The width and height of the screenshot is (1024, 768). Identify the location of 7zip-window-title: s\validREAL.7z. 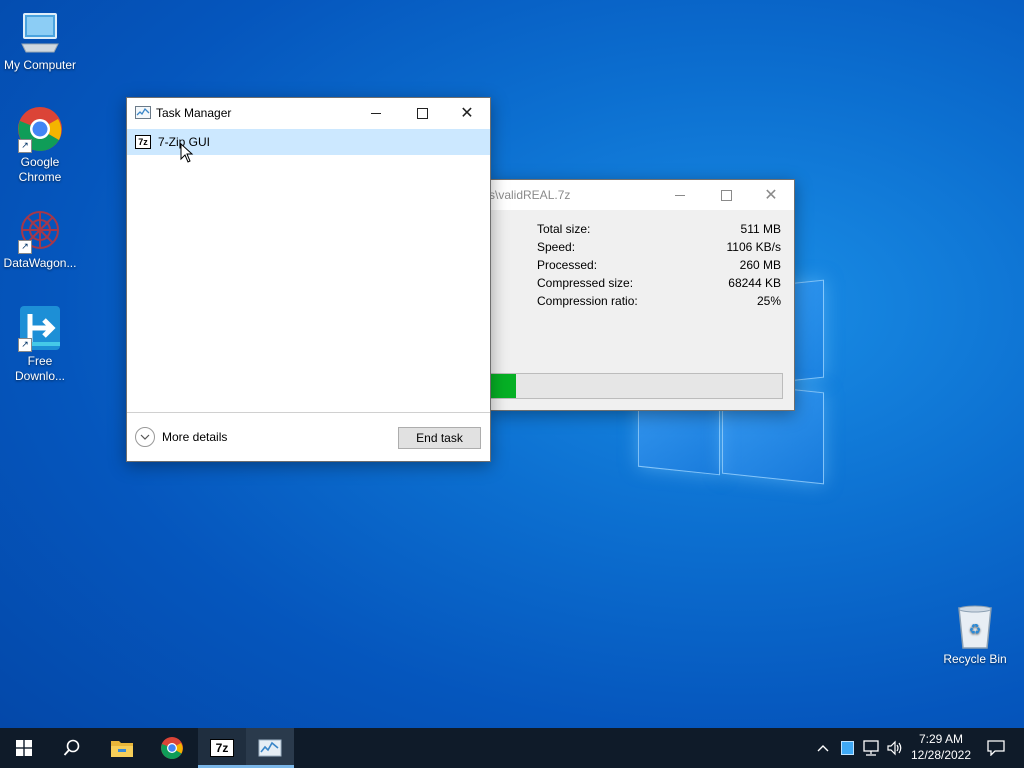
(530, 195).